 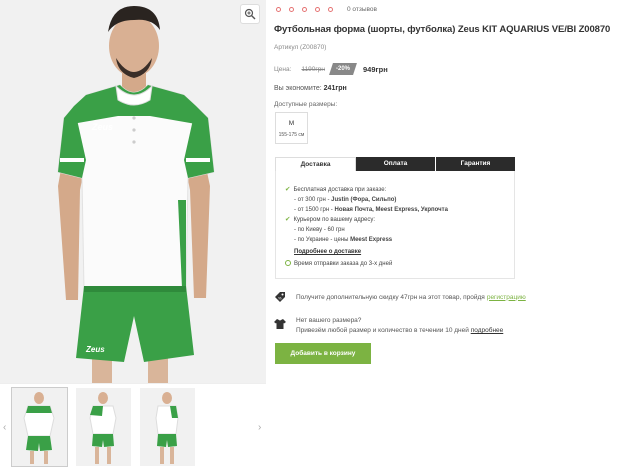 What do you see at coordinates (345, 199) in the screenshot?
I see `delivery-line-1: - от 300 грн - Justin (Фора, Сильпо)` at bounding box center [345, 199].